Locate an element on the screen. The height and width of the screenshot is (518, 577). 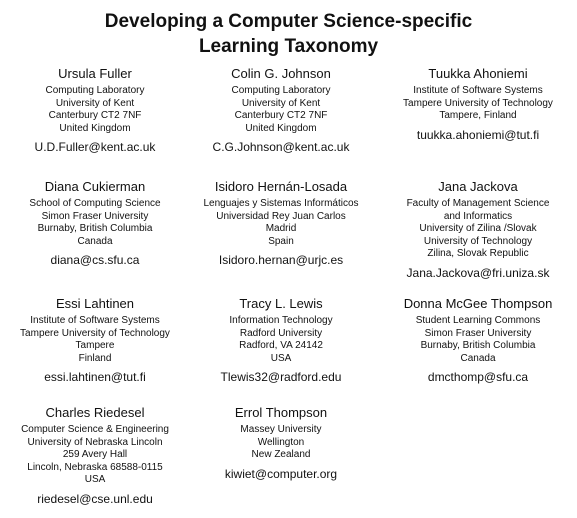
author-affiliation-line: Radford University is located at coordinates (281, 333).